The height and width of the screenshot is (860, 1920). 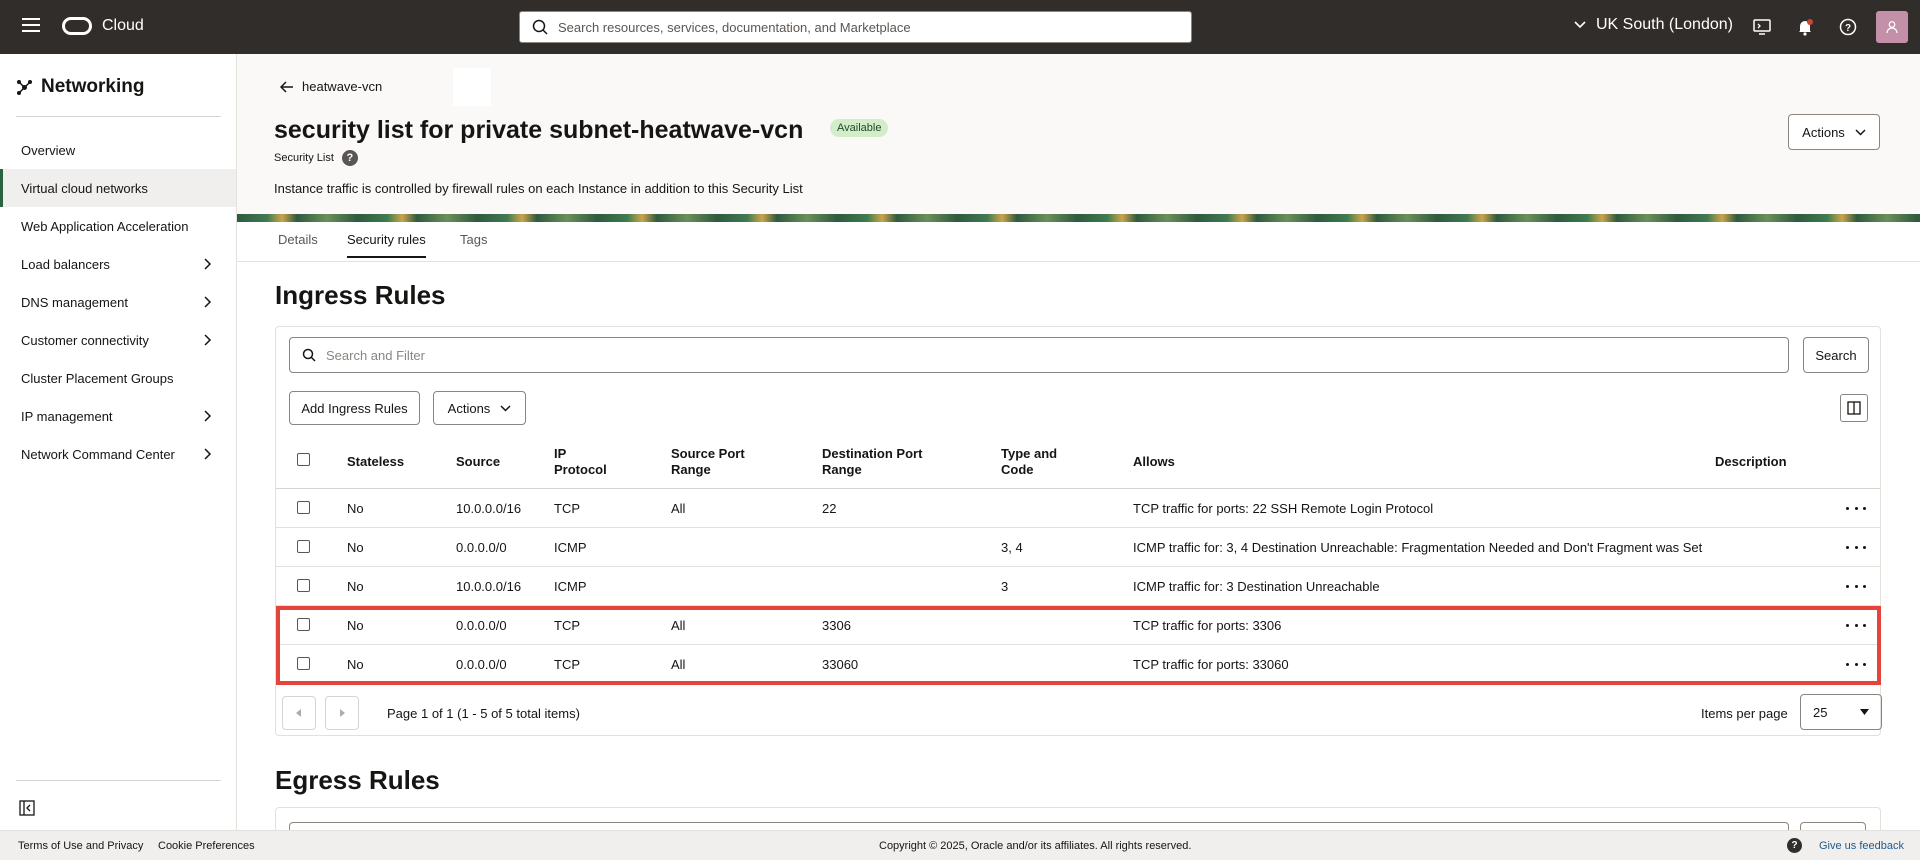 I want to click on cell-stateless: No, so click(x=355, y=508).